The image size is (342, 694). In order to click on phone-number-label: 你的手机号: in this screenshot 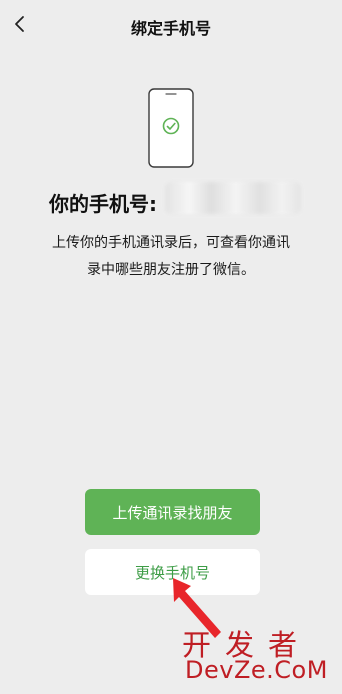, I will do `click(103, 204)`.